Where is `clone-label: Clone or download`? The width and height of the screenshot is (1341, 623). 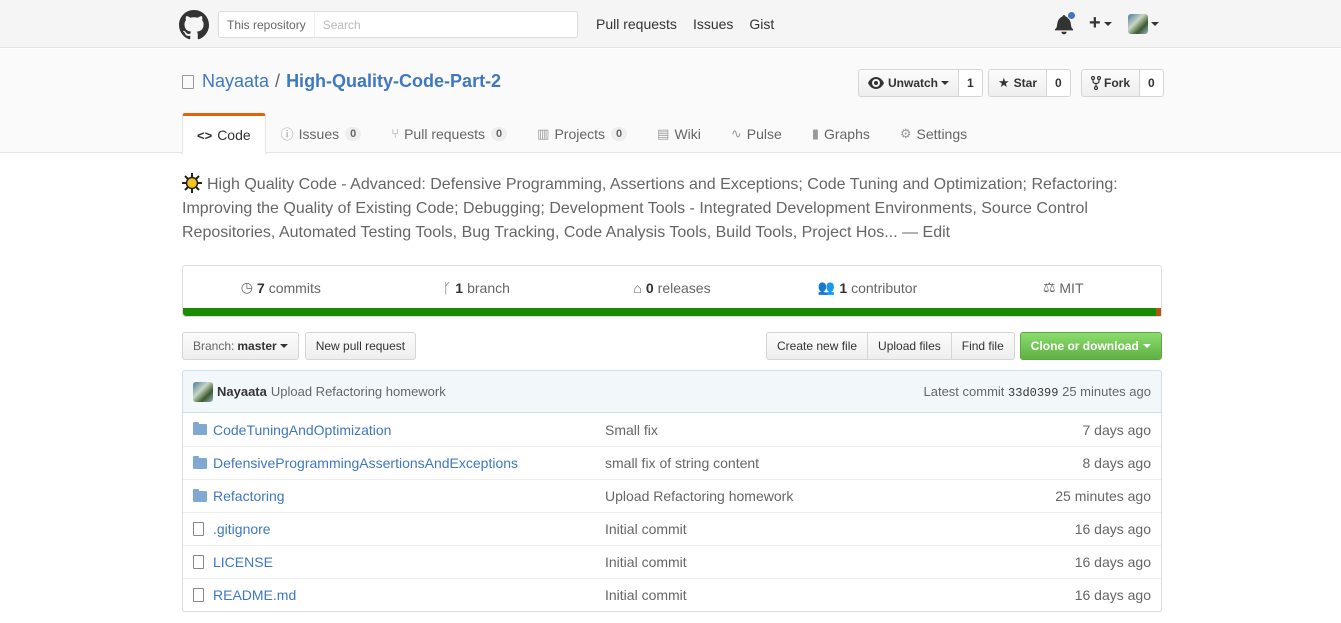 clone-label: Clone or download is located at coordinates (1084, 346).